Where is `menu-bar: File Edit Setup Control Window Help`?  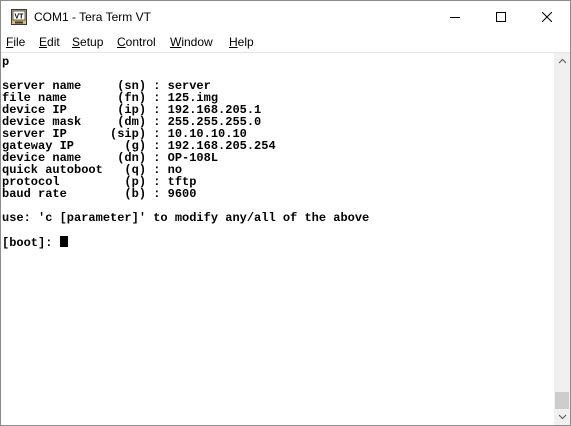 menu-bar: File Edit Setup Control Window Help is located at coordinates (285, 42).